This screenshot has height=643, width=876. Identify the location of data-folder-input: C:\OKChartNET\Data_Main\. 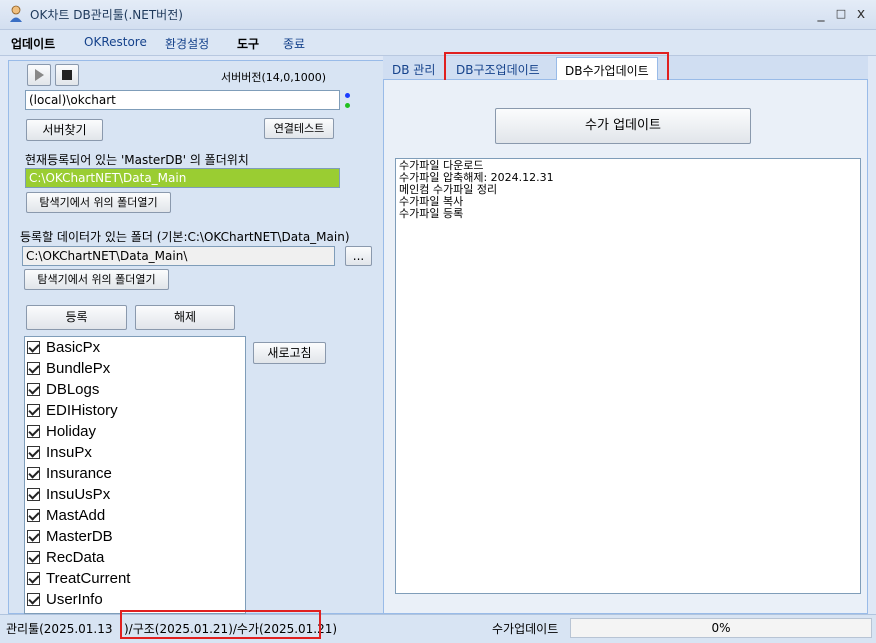
(178, 256).